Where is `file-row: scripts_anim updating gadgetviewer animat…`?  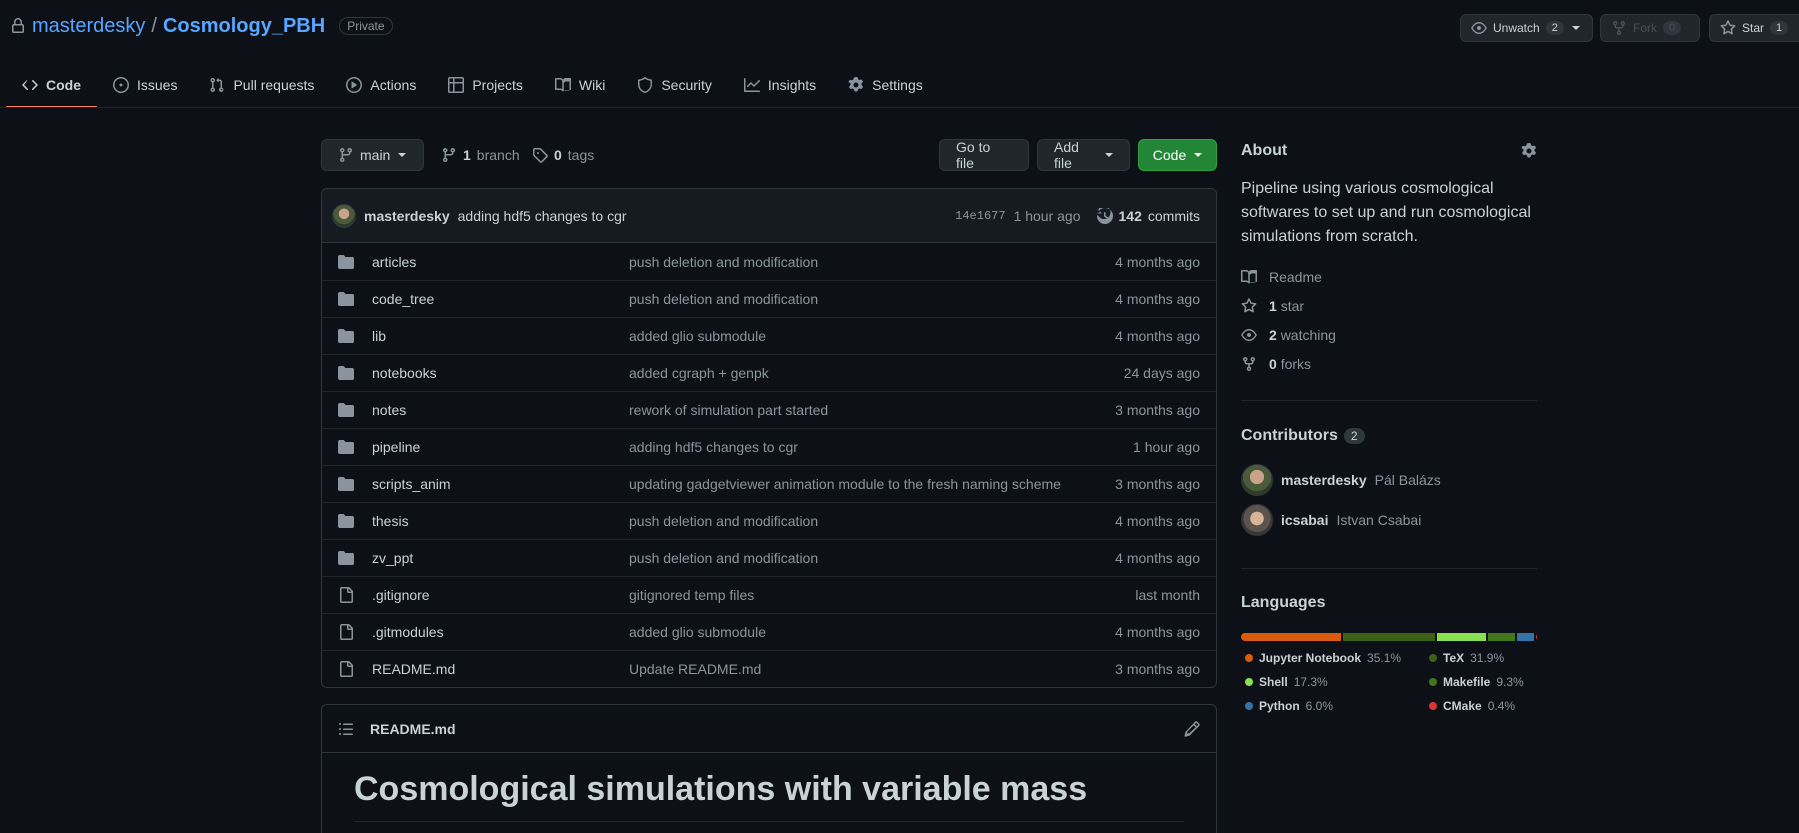
file-row: scripts_anim updating gadgetviewer animat… is located at coordinates (769, 483).